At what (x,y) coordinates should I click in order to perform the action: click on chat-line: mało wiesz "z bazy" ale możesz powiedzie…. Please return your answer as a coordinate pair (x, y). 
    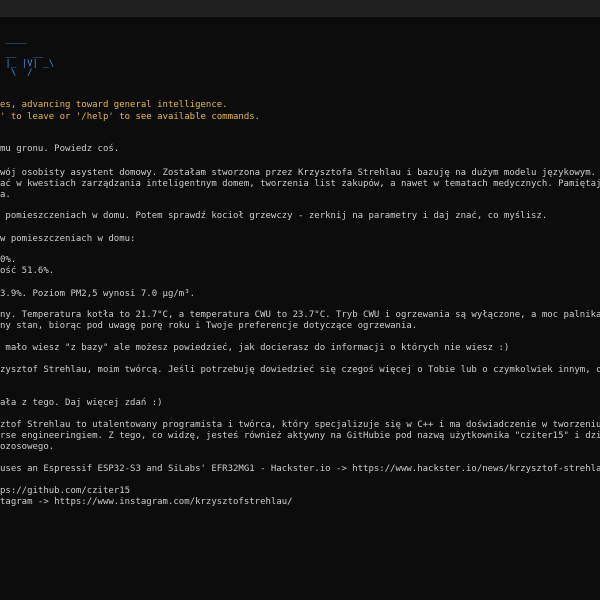
    Looking at the image, I should click on (255, 348).